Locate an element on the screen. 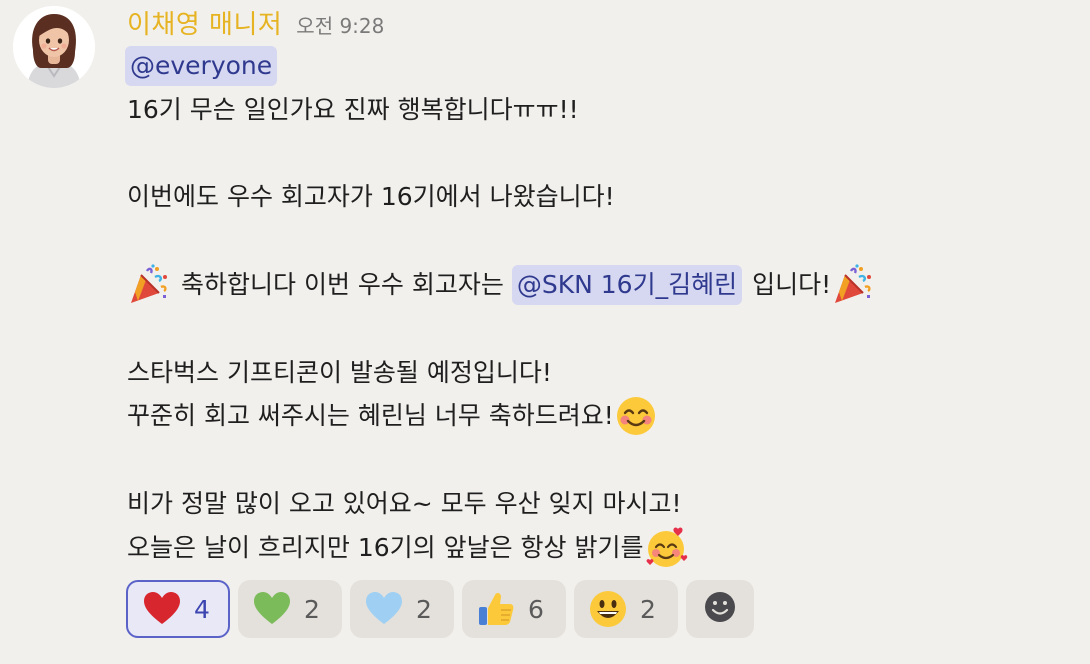  message-text: 비가 정말 많이 오고 있어요~ 모두 우산 잊지 마시고! is located at coordinates (404, 503).